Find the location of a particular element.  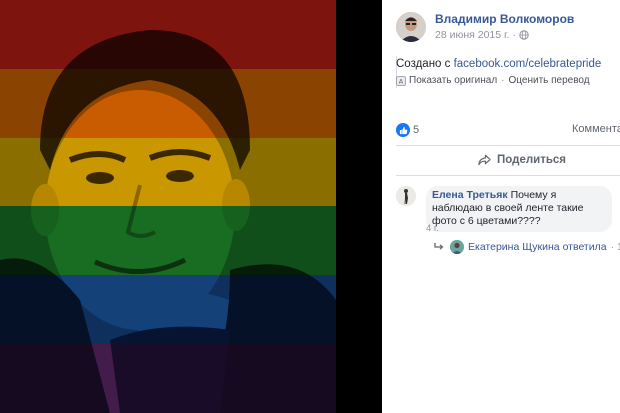

share-label: Поделиться is located at coordinates (532, 160).